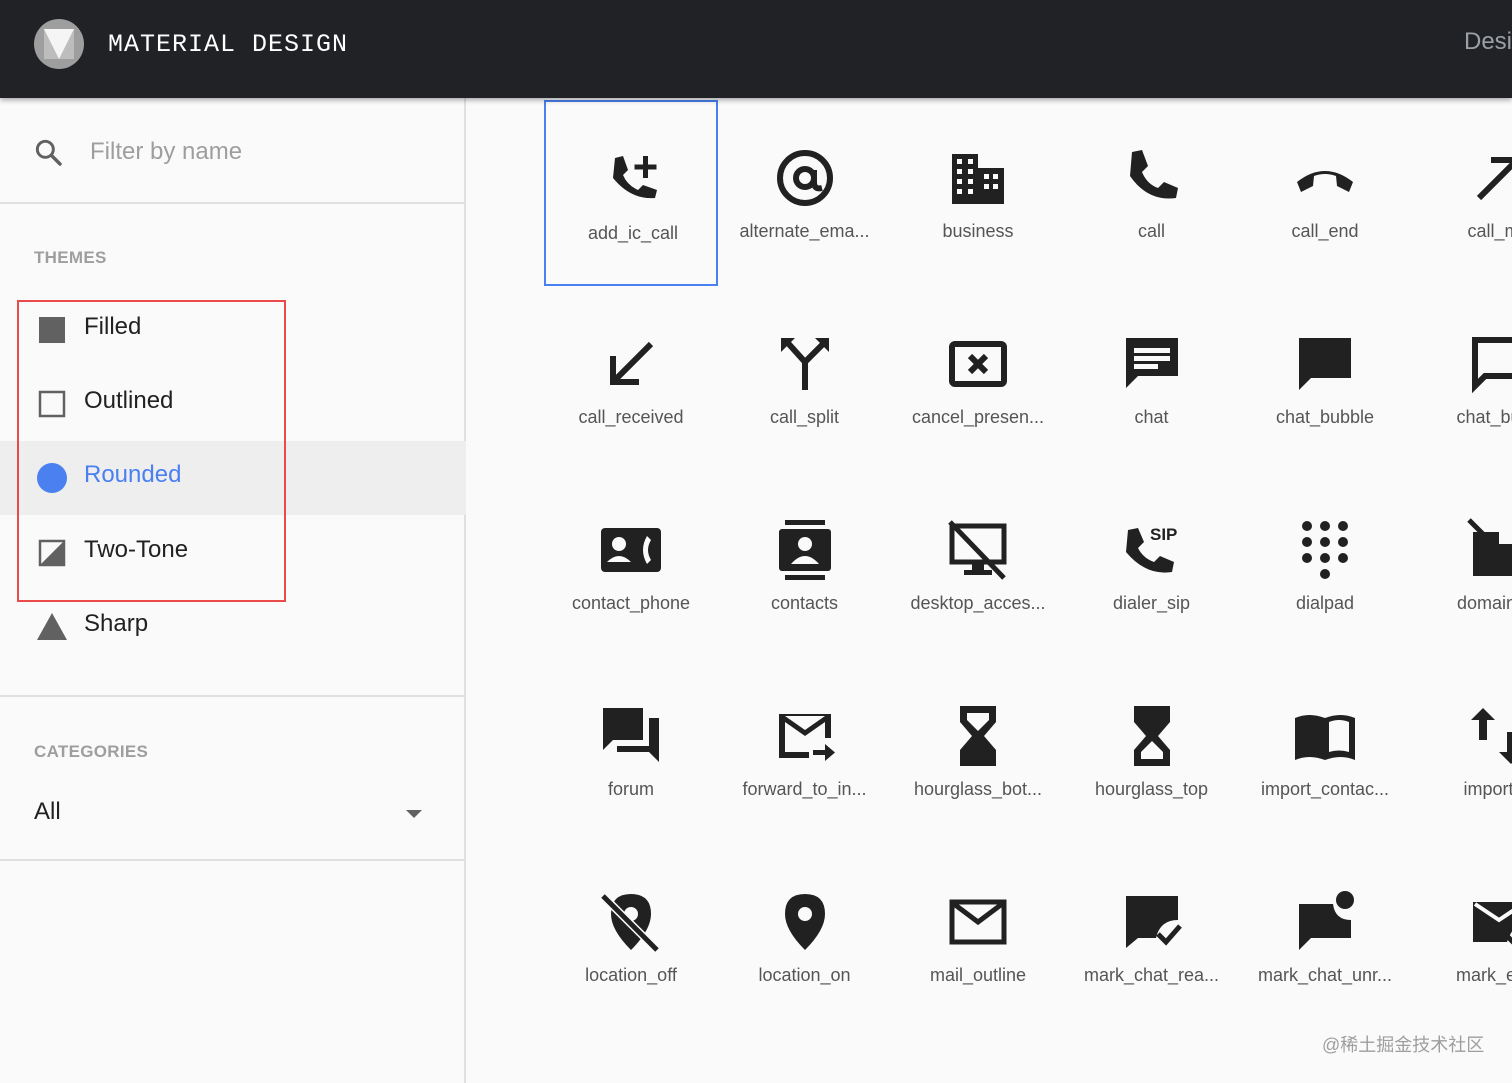  What do you see at coordinates (806, 737) in the screenshot?
I see `forward-to-inbox-icon` at bounding box center [806, 737].